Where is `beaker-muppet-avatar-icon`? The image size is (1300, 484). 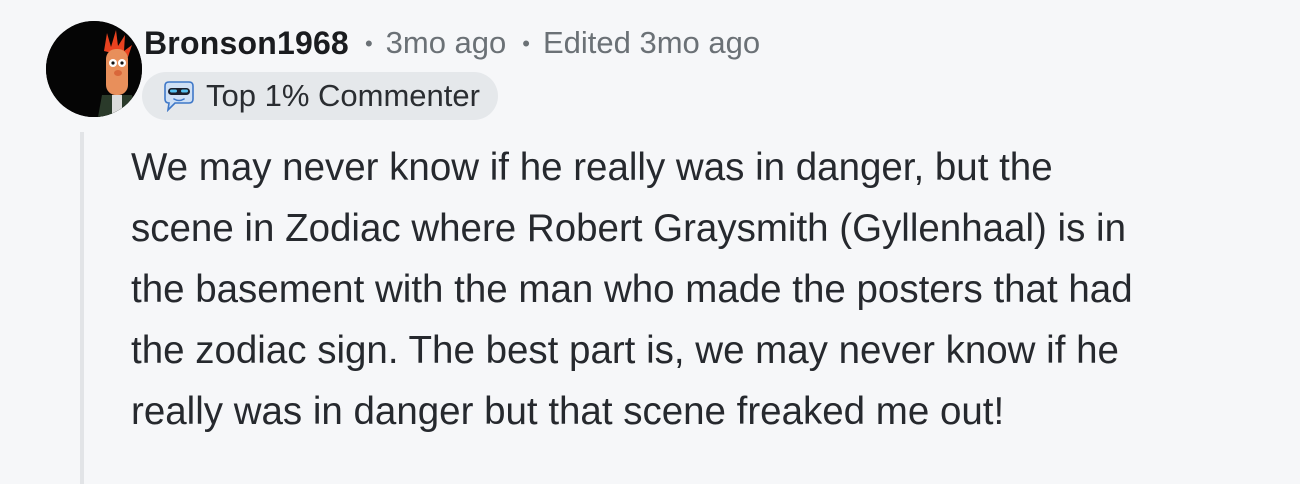 beaker-muppet-avatar-icon is located at coordinates (94, 69).